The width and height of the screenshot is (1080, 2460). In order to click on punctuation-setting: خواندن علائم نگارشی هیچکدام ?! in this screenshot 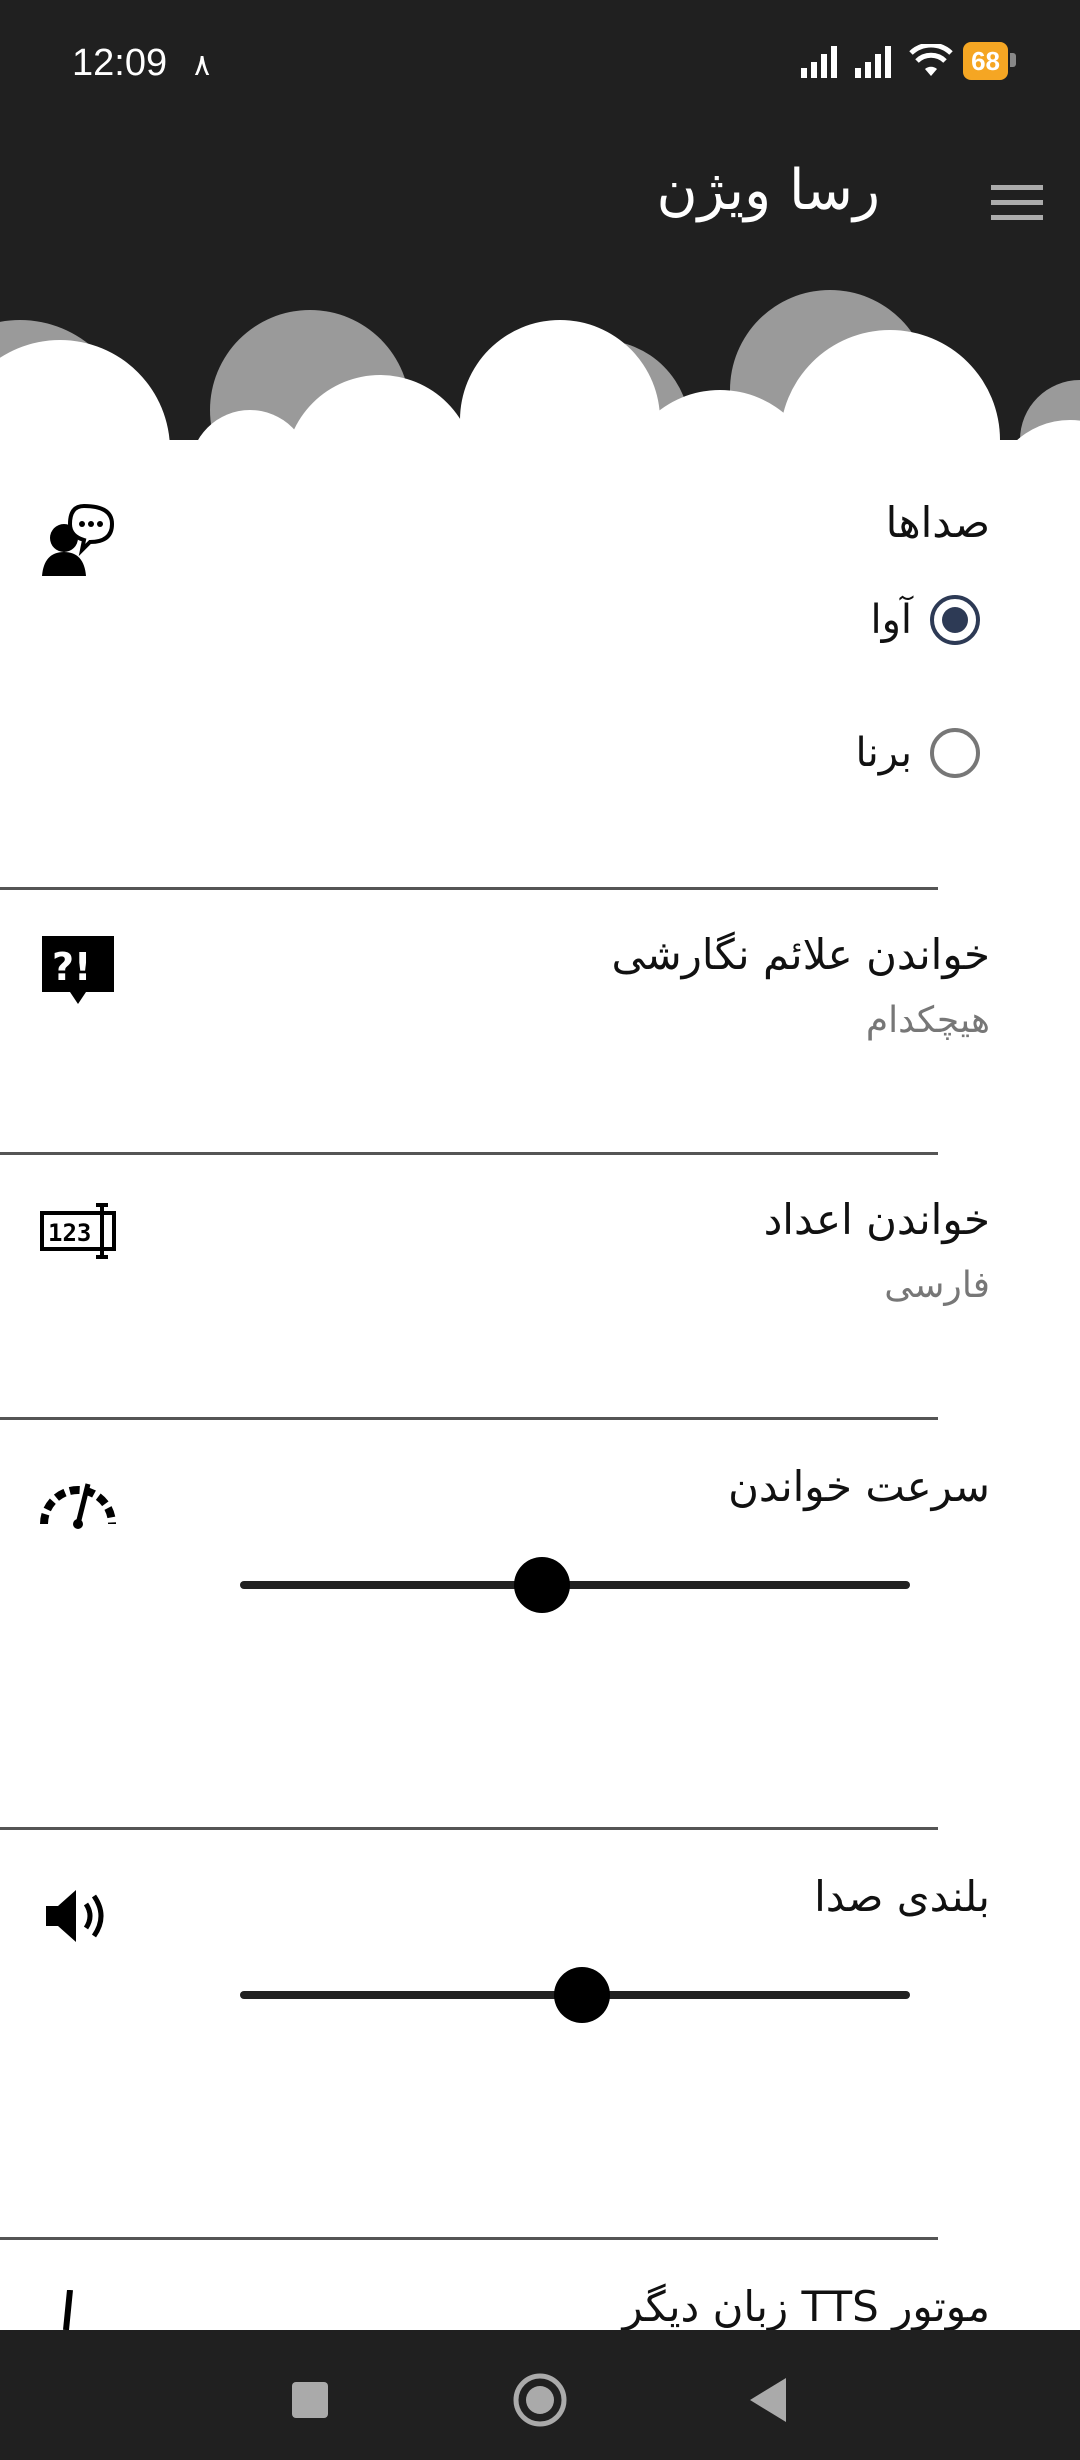, I will do `click(540, 1022)`.